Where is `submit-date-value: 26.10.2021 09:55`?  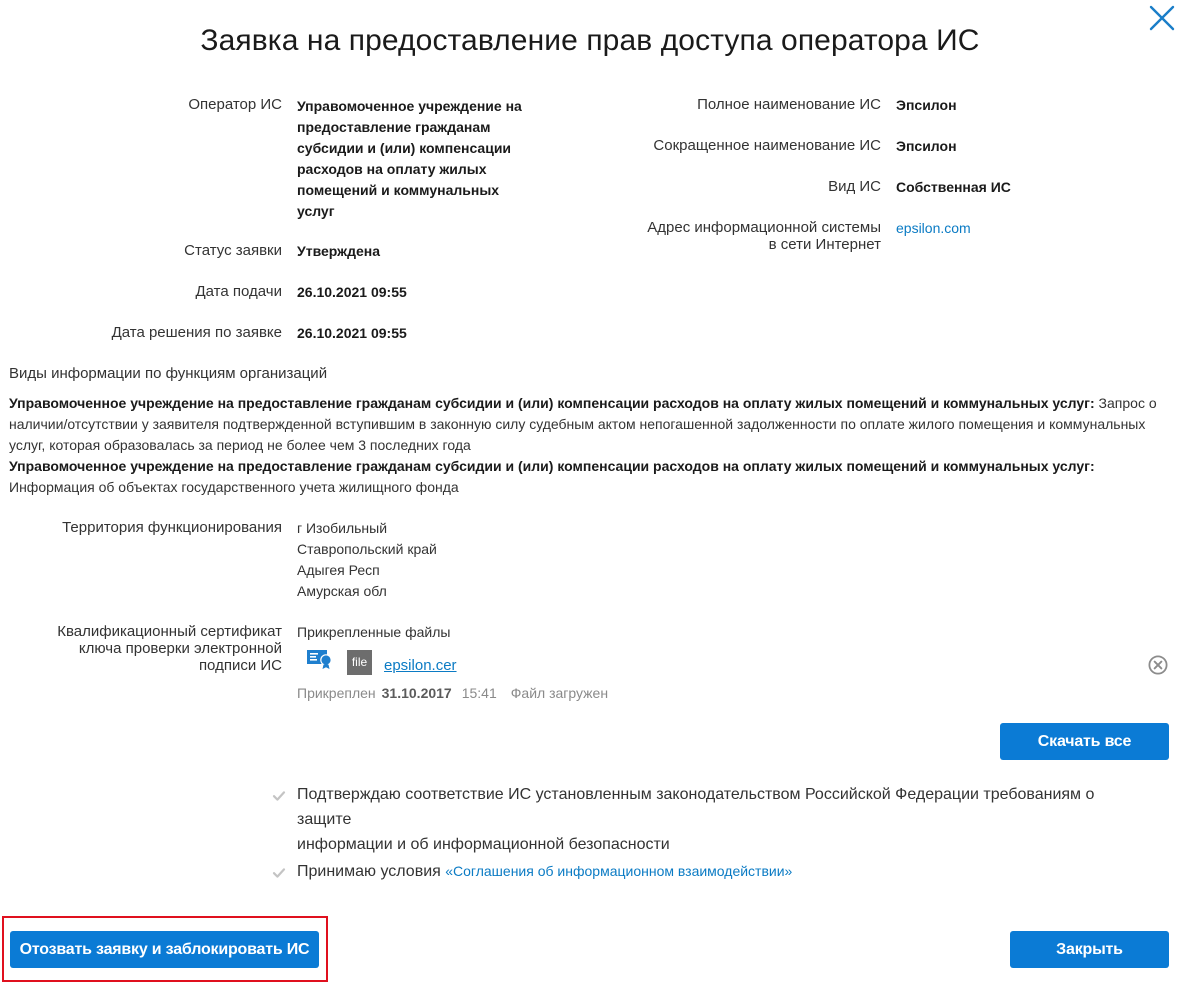 submit-date-value: 26.10.2021 09:55 is located at coordinates (352, 292).